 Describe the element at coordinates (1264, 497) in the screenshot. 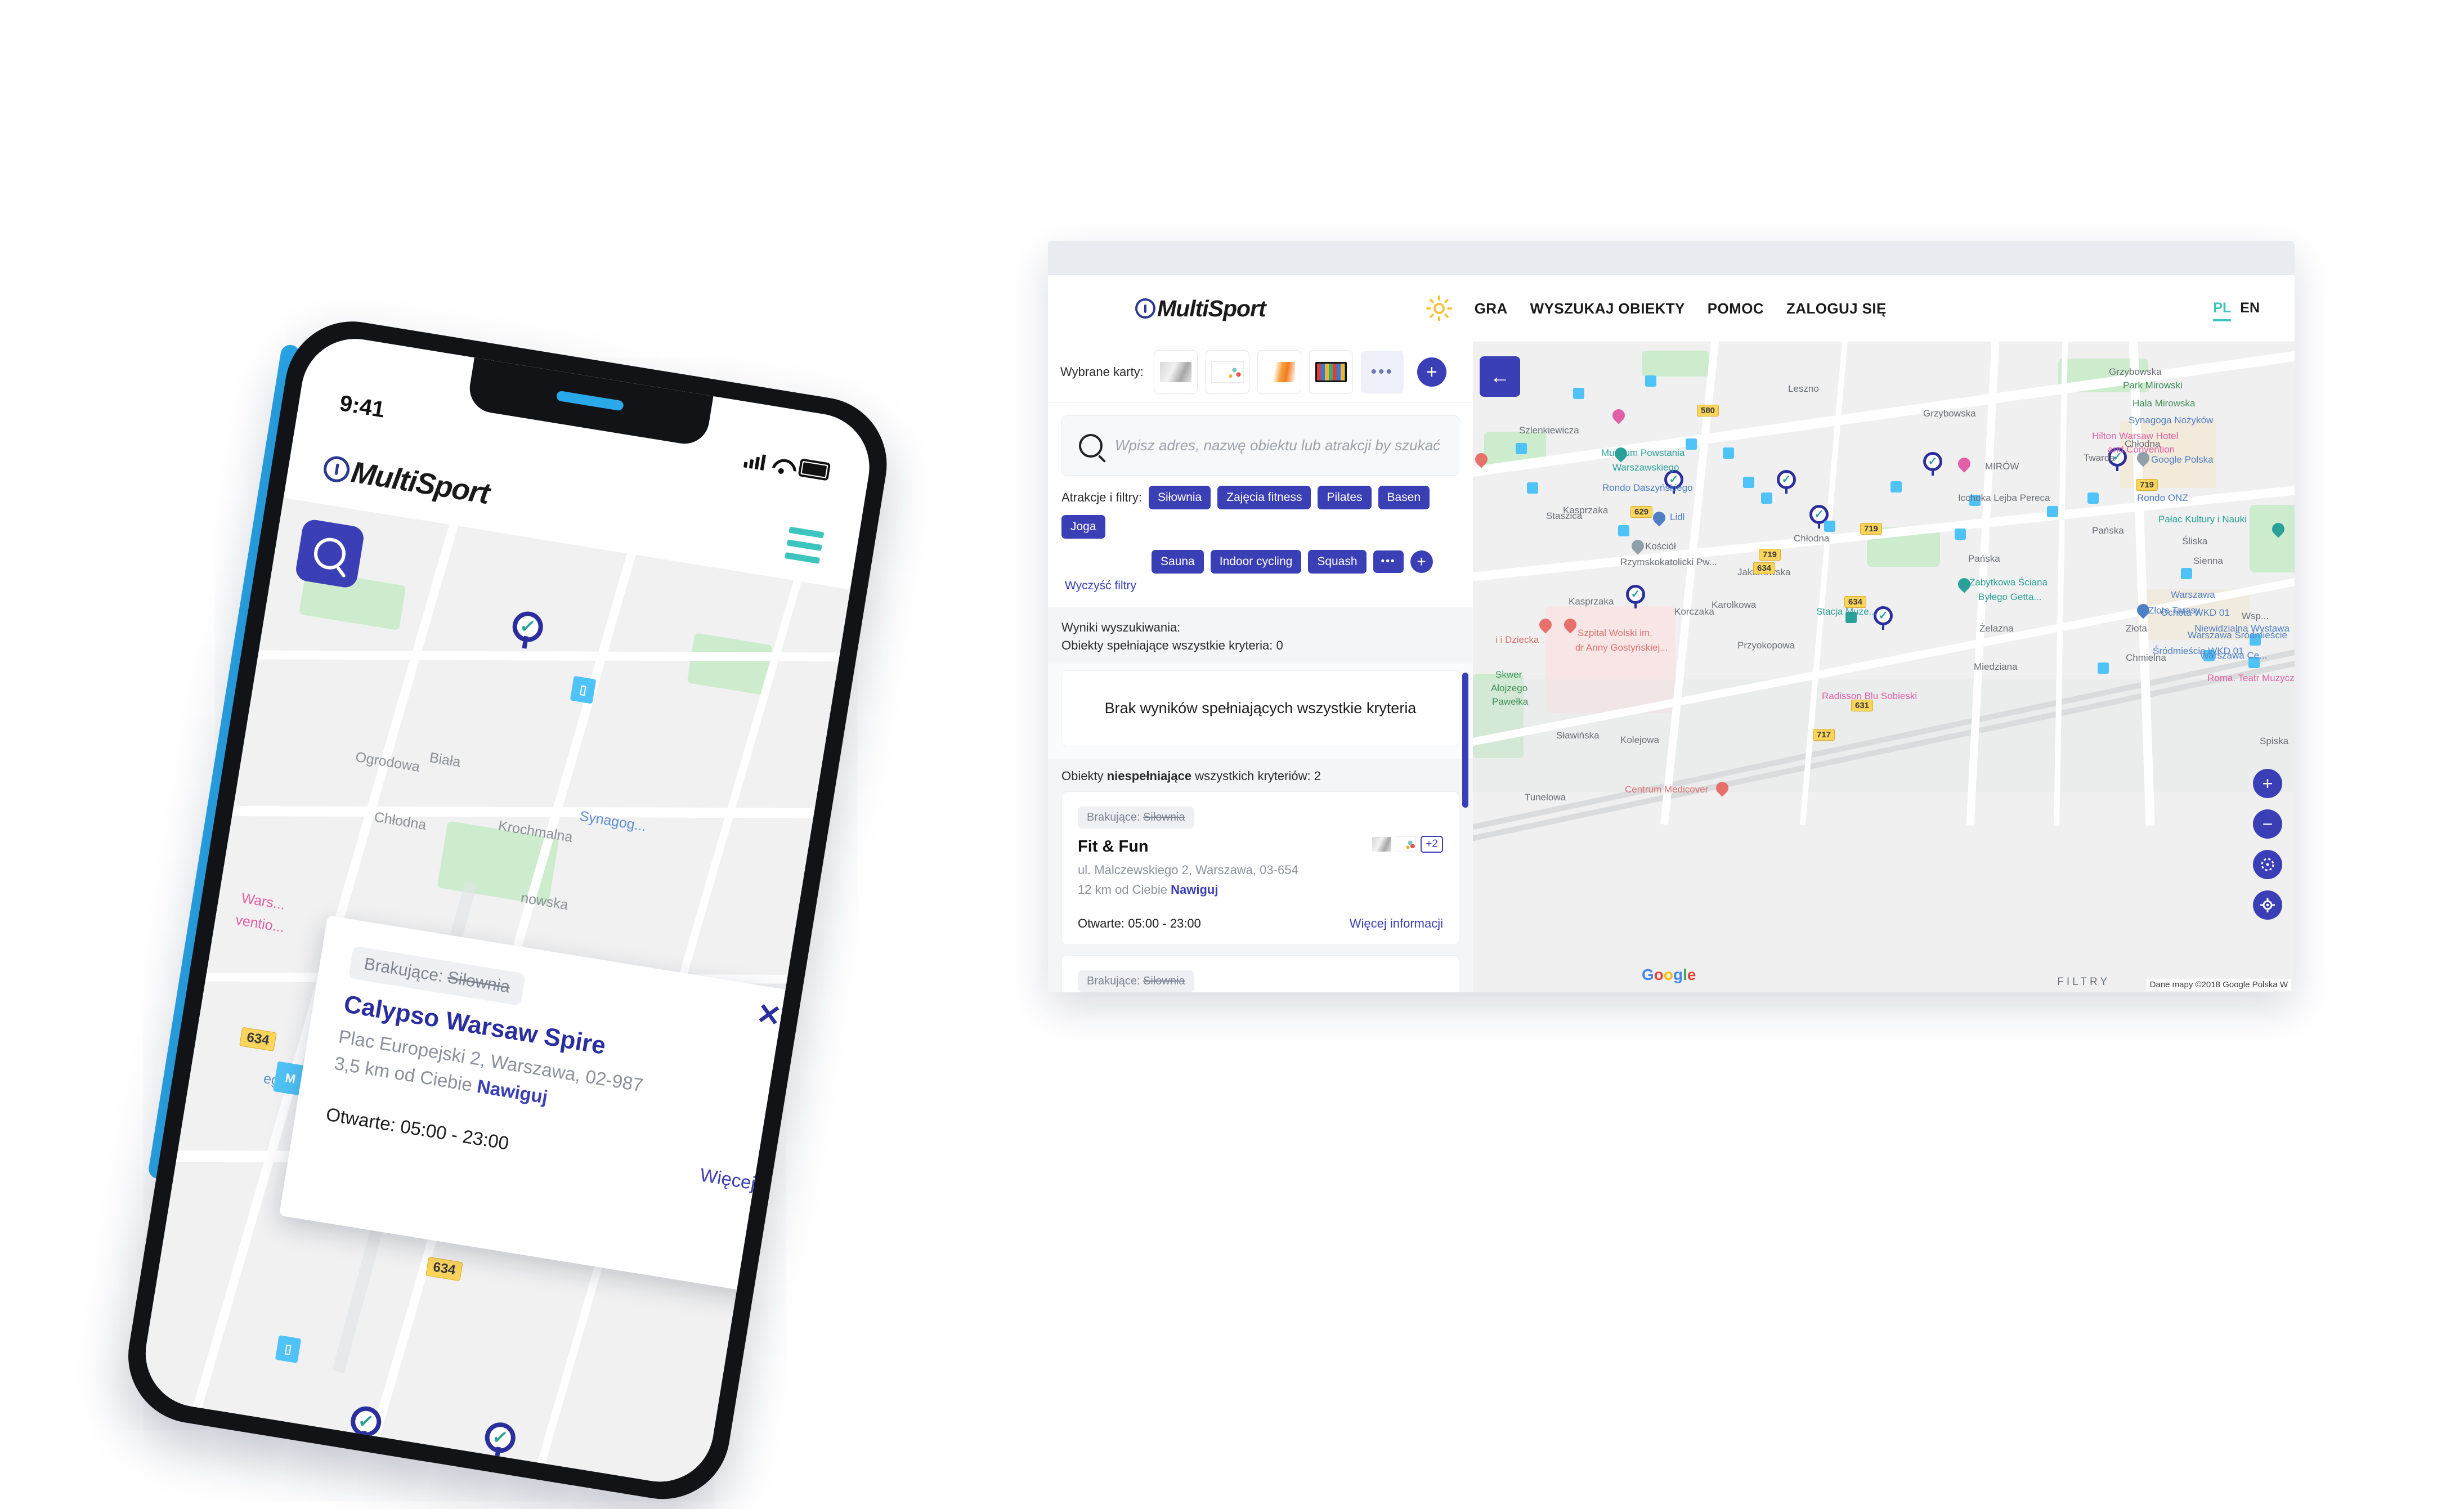

I see `filter-chip-zajecia-fitness: Zajęcia fitness` at that location.